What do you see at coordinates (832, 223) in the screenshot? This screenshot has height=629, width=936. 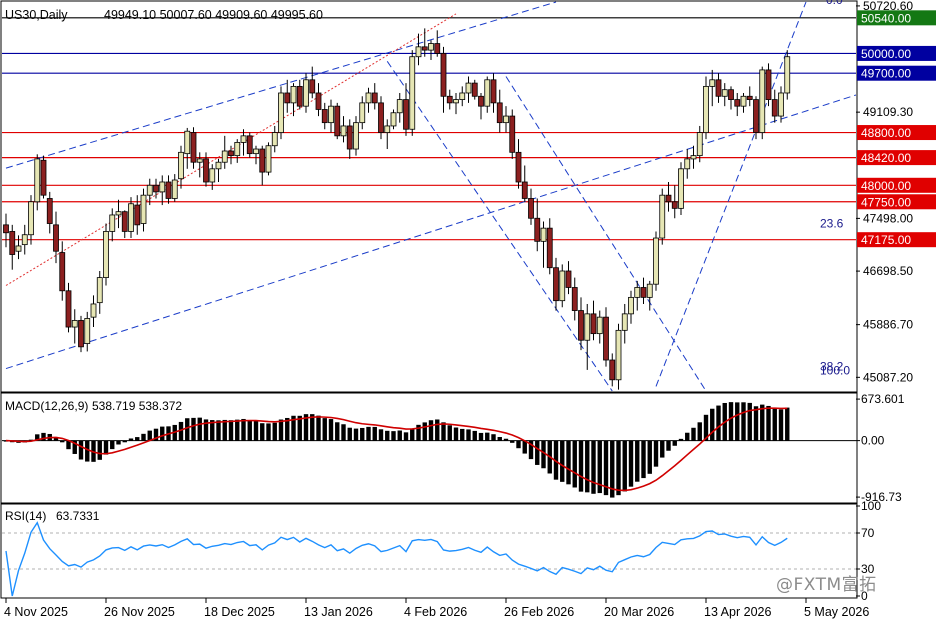 I see `fib-label-23.6: 23.6` at bounding box center [832, 223].